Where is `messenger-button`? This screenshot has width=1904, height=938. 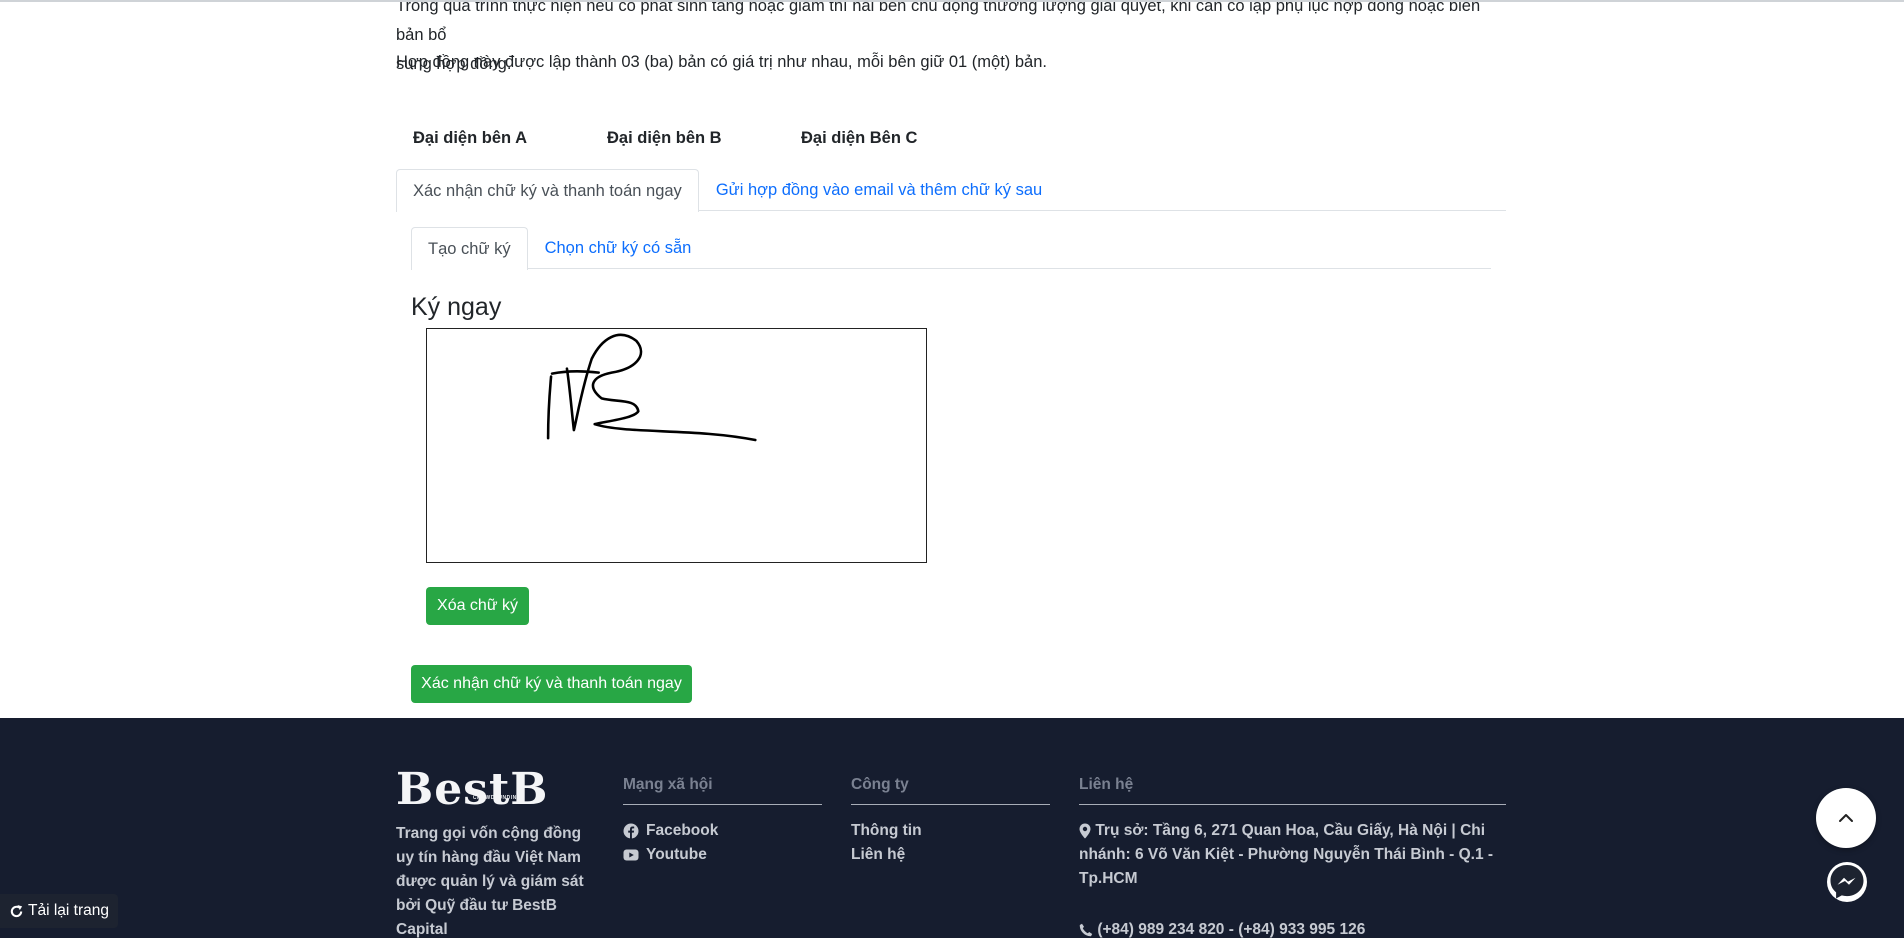
messenger-button is located at coordinates (1847, 882).